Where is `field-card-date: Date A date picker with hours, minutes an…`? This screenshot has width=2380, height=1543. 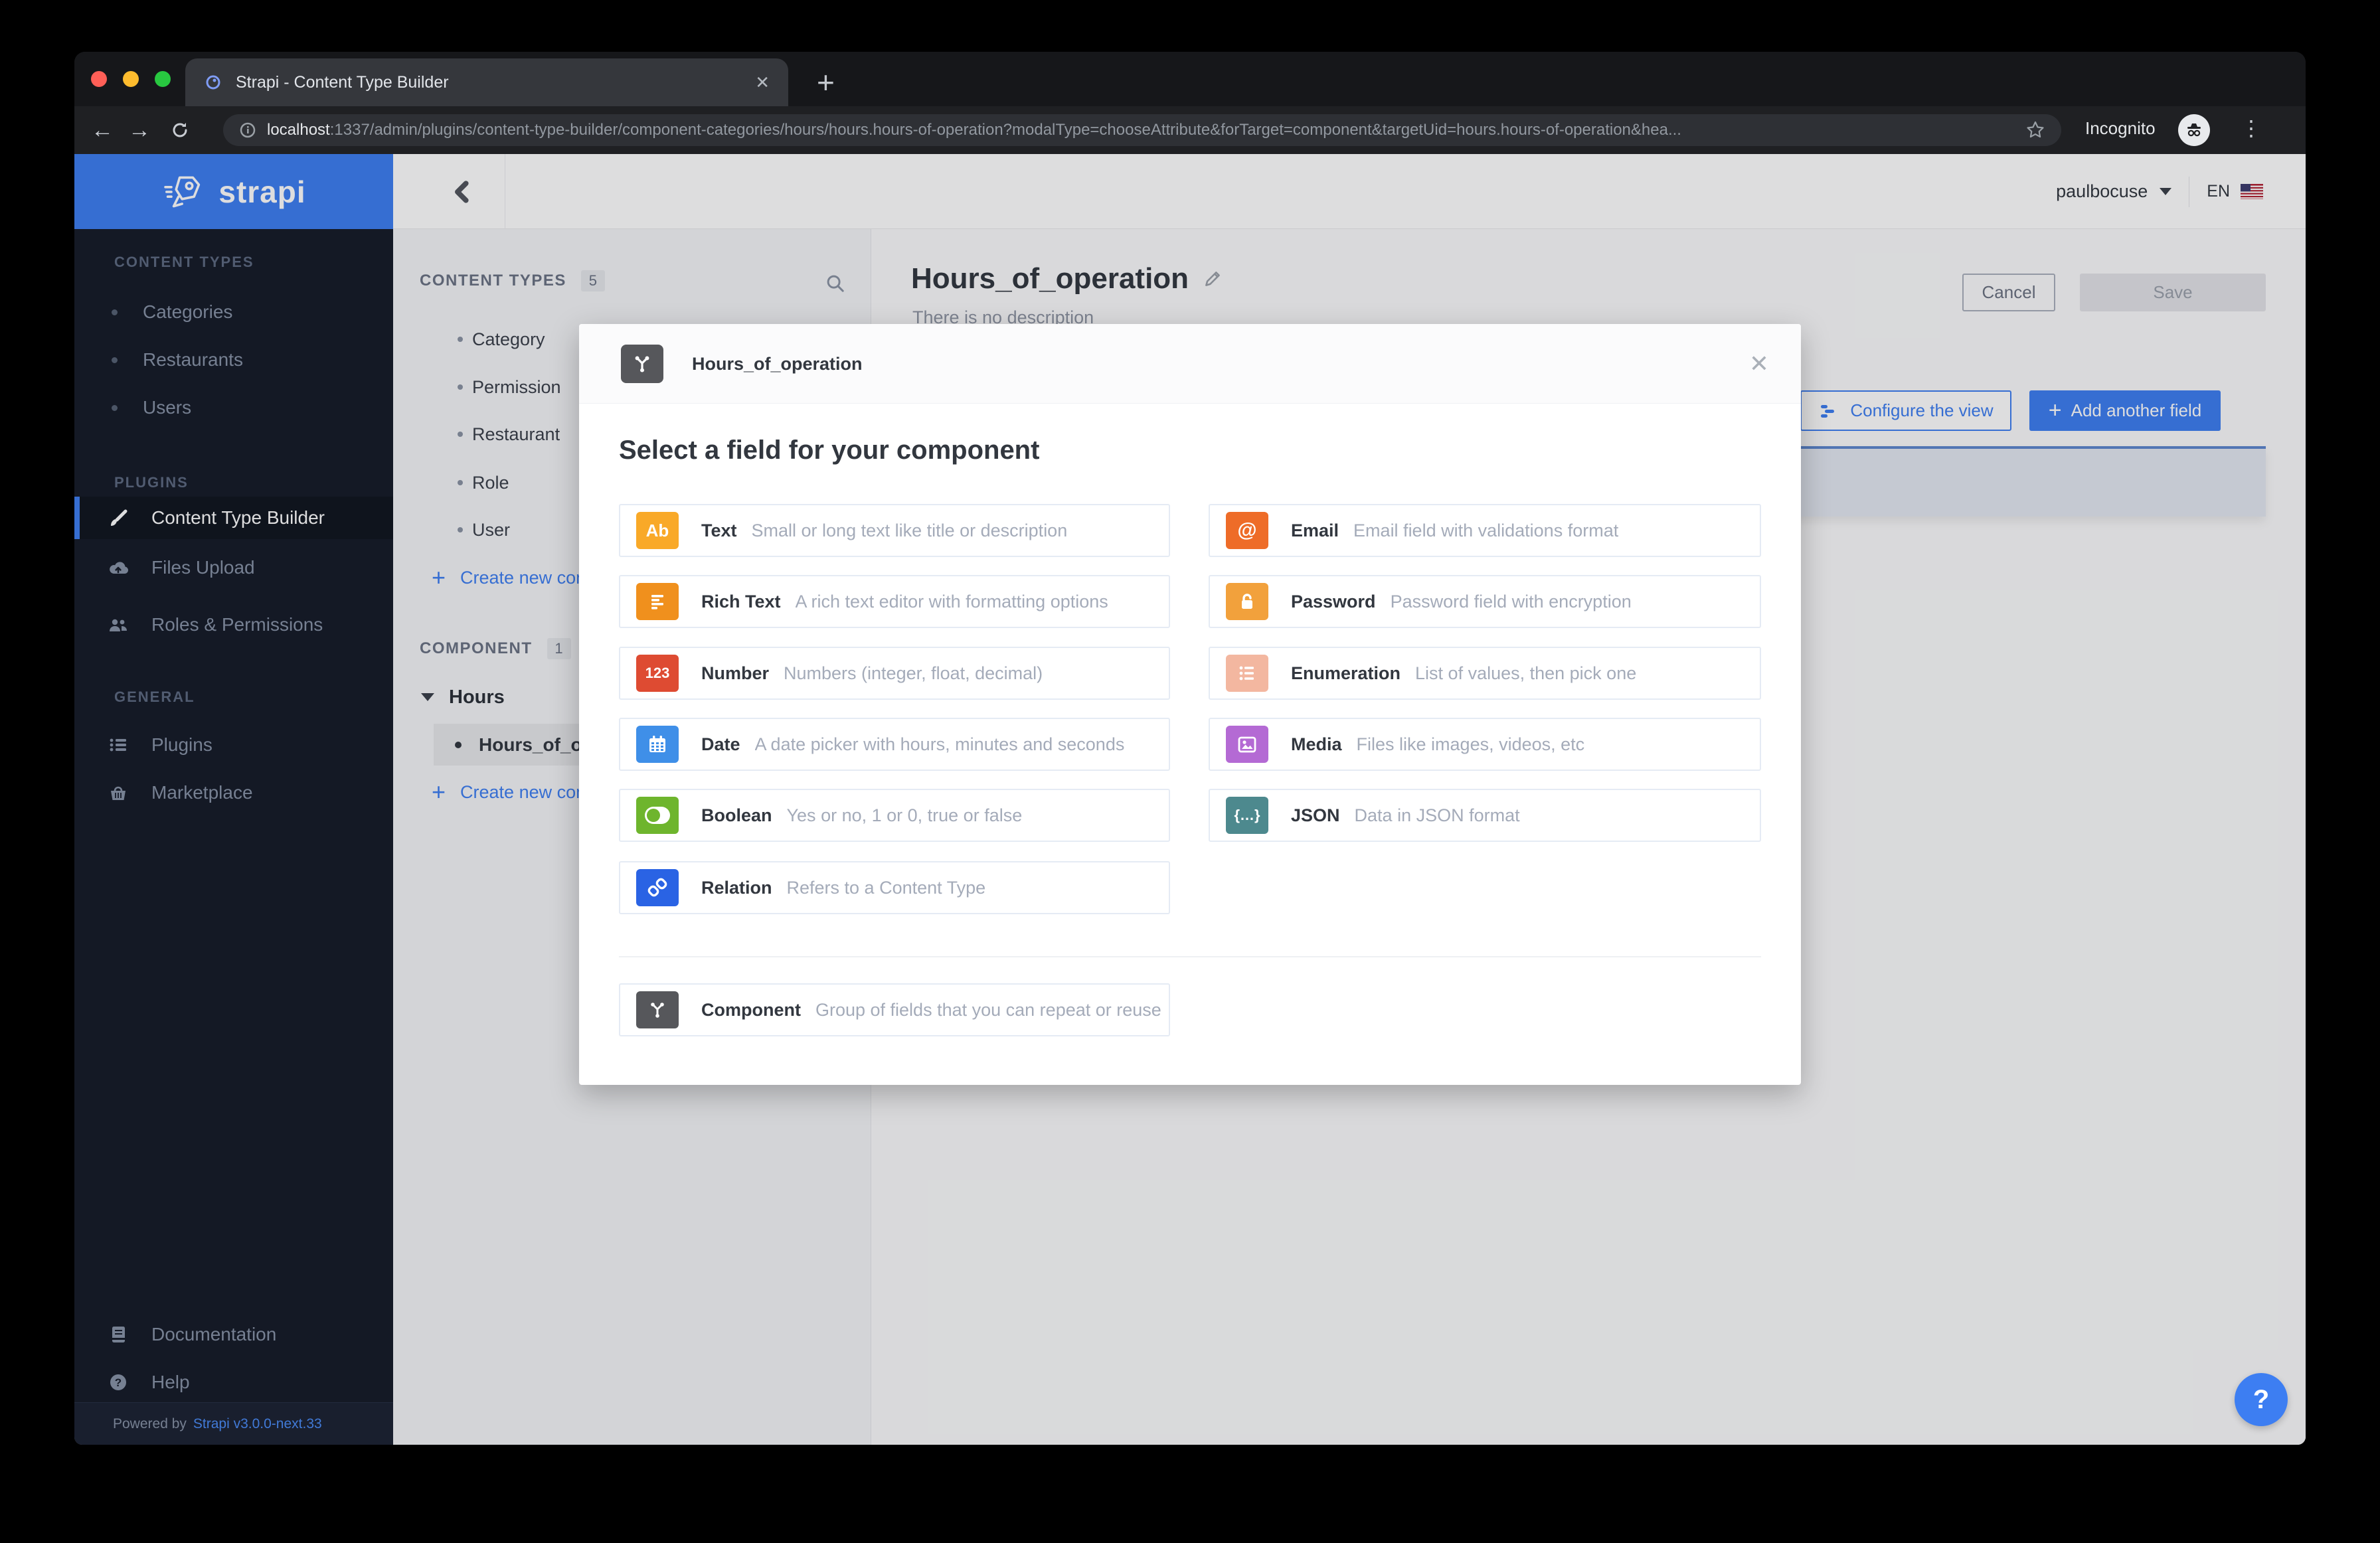
field-card-date: Date A date picker with hours, minutes an… is located at coordinates (894, 744).